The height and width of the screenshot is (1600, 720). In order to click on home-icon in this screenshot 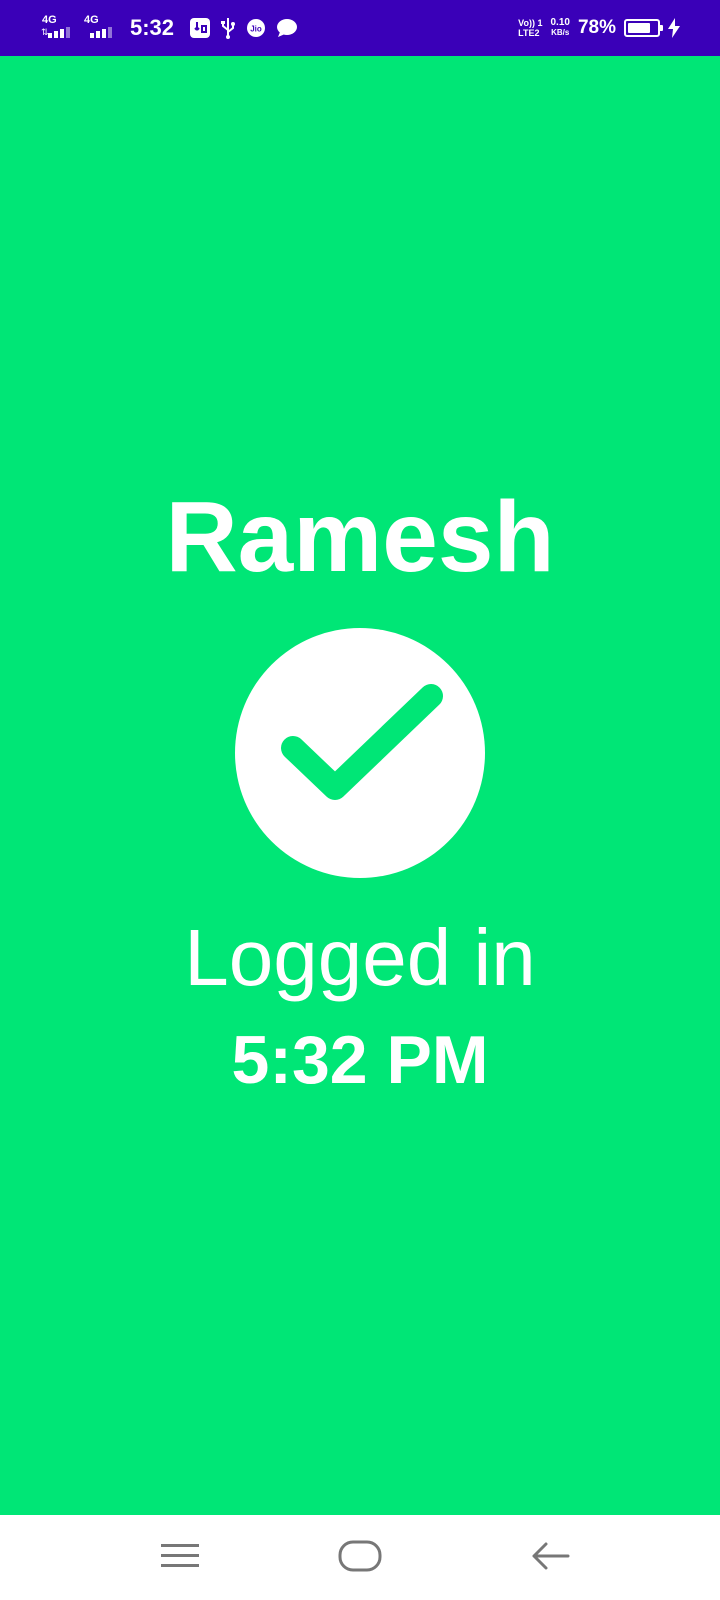, I will do `click(360, 1556)`.